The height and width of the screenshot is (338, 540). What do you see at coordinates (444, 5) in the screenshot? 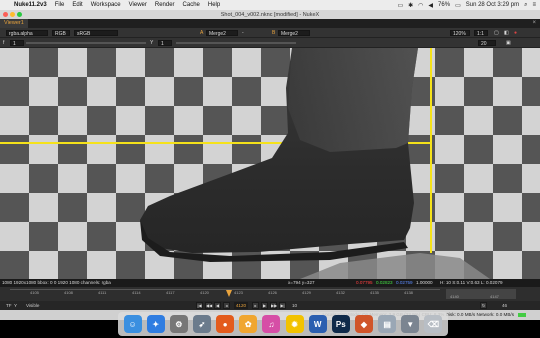
I see `battery-percent: 76%` at bounding box center [444, 5].